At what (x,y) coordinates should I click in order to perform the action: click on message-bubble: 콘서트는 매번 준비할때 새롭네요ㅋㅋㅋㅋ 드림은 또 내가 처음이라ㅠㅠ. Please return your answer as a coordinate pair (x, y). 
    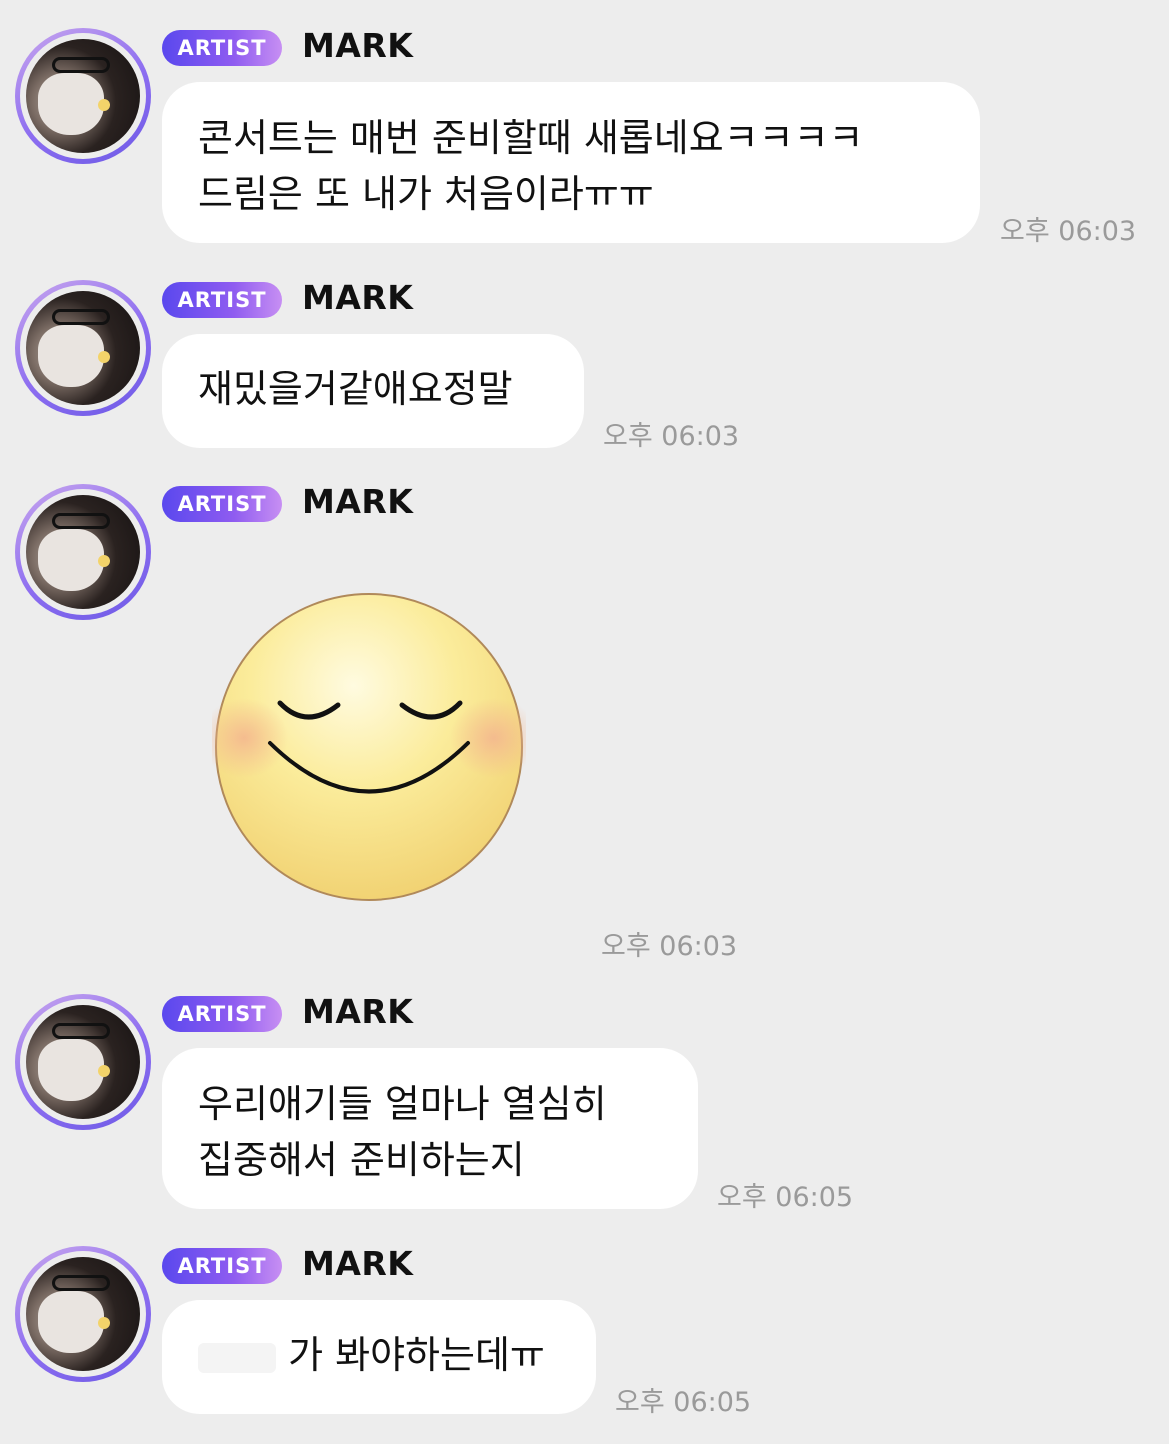
    Looking at the image, I should click on (571, 162).